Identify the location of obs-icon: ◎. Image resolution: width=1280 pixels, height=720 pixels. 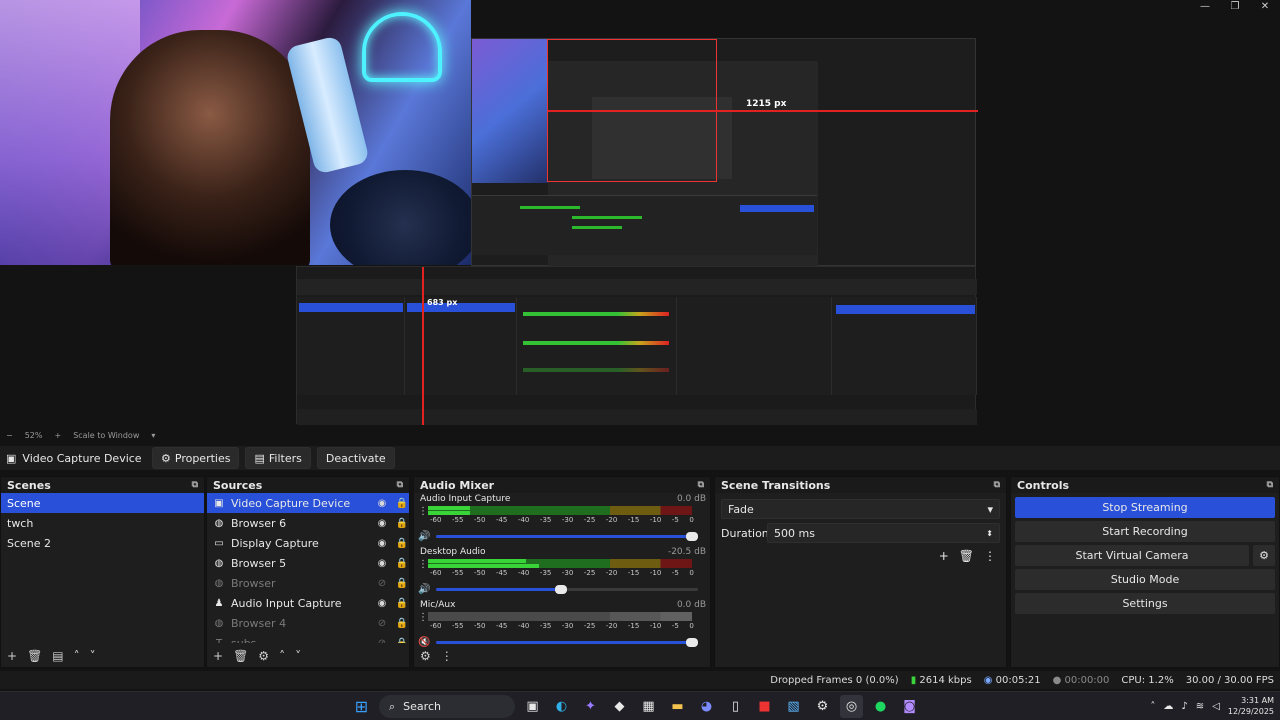
(851, 706).